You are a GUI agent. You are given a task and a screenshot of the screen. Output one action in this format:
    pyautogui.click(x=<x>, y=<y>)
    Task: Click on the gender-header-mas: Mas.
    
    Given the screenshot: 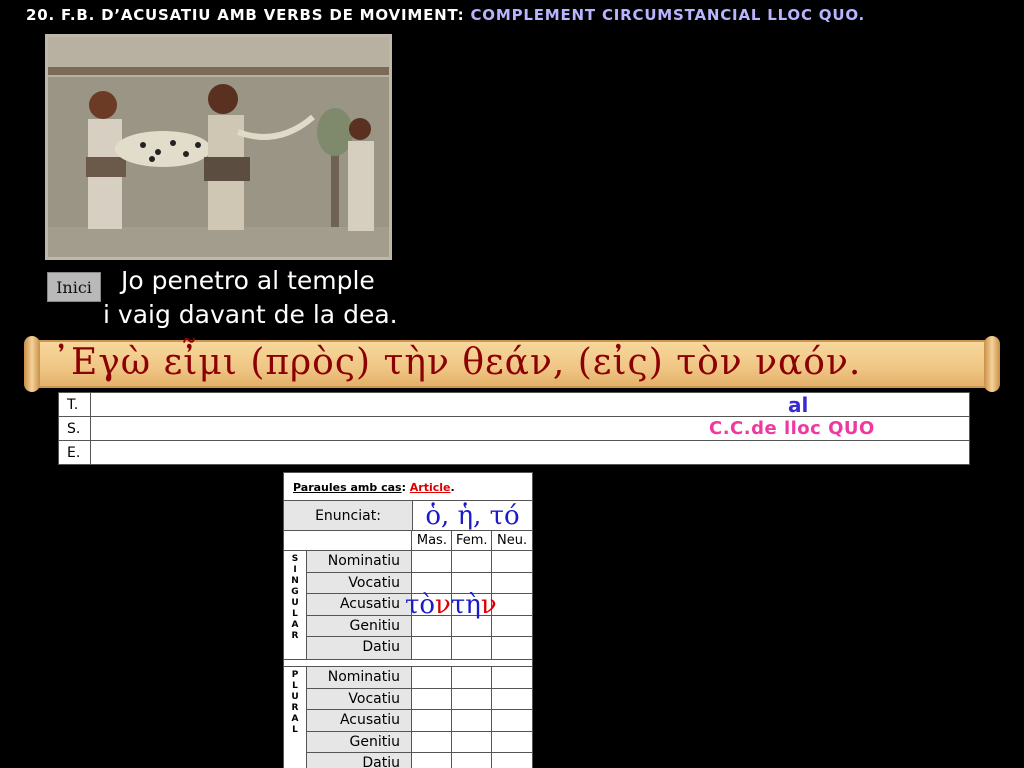 What is the action you would take?
    pyautogui.click(x=432, y=540)
    